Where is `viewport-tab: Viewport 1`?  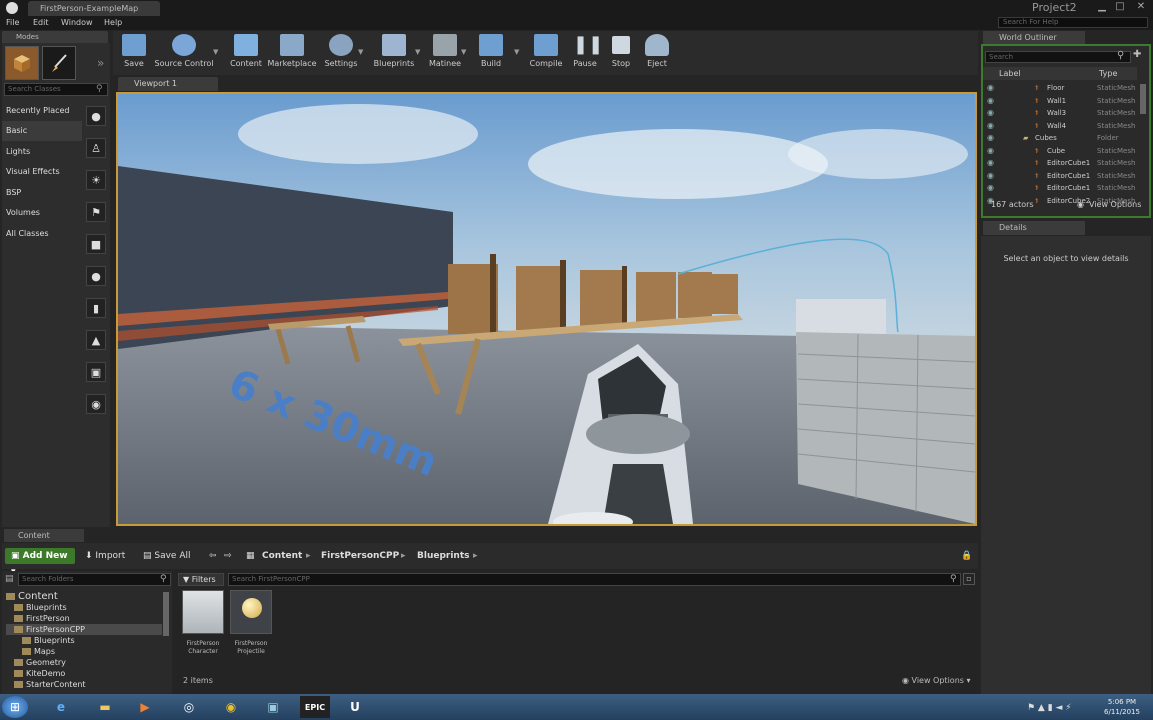 viewport-tab: Viewport 1 is located at coordinates (168, 84).